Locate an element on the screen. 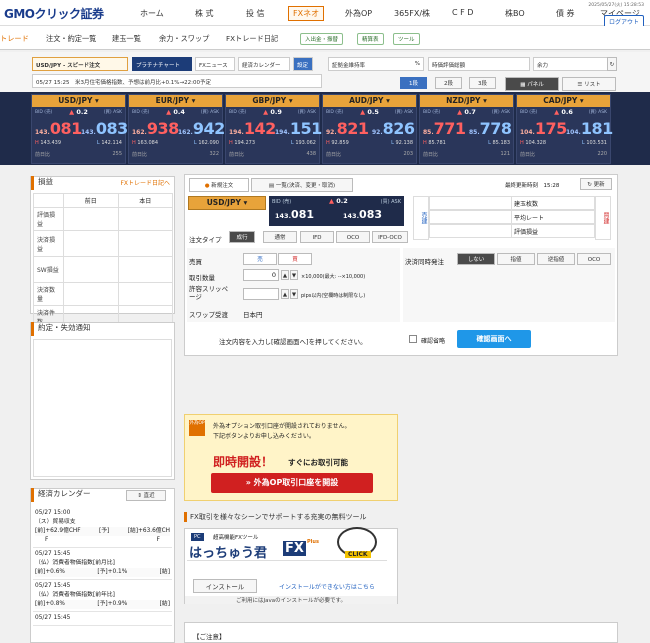 The image size is (650, 643). panel-view-button: ▦ パネル is located at coordinates (532, 84).